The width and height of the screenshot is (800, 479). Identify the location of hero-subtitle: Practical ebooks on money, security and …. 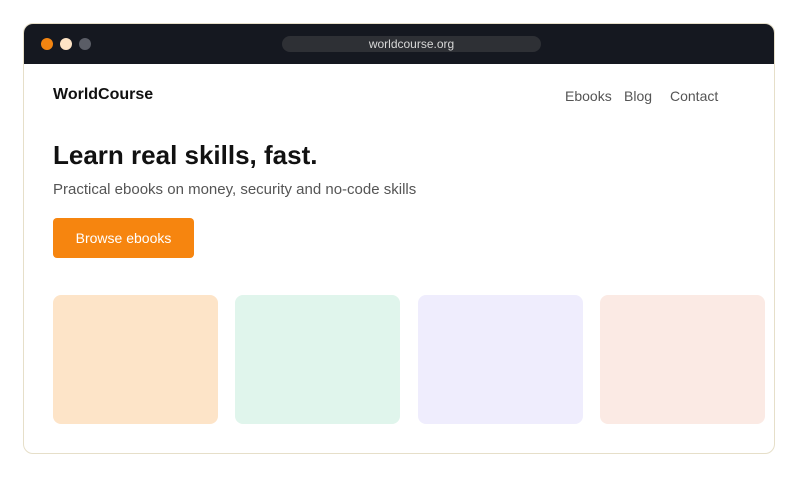
(235, 189).